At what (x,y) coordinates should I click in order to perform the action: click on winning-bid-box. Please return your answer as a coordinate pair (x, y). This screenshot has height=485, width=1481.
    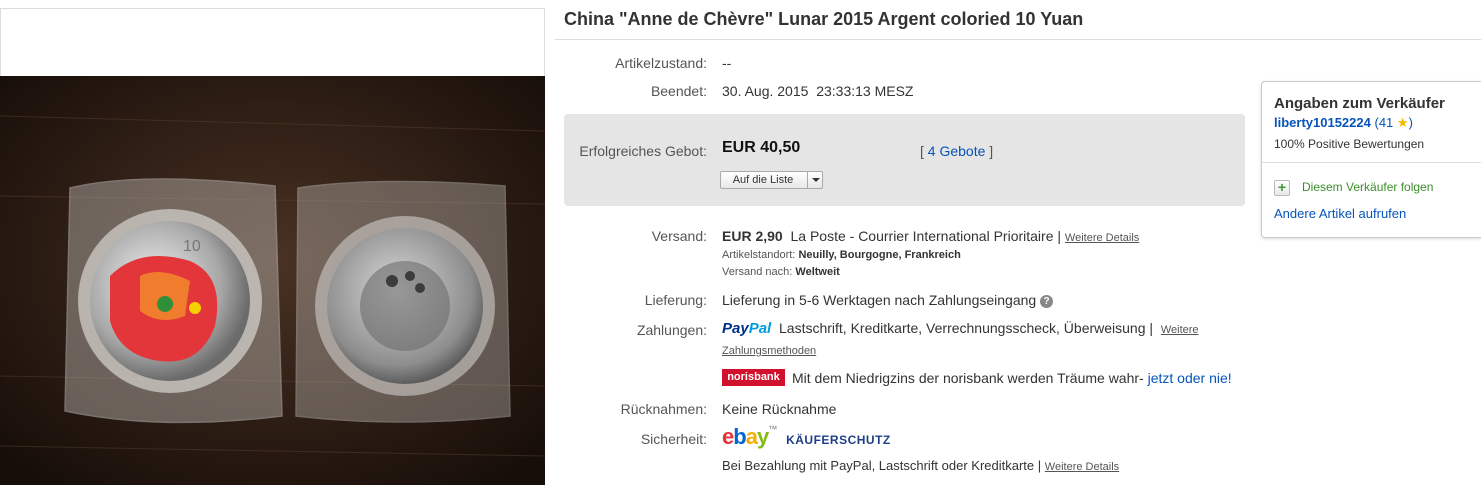
    Looking at the image, I should click on (904, 160).